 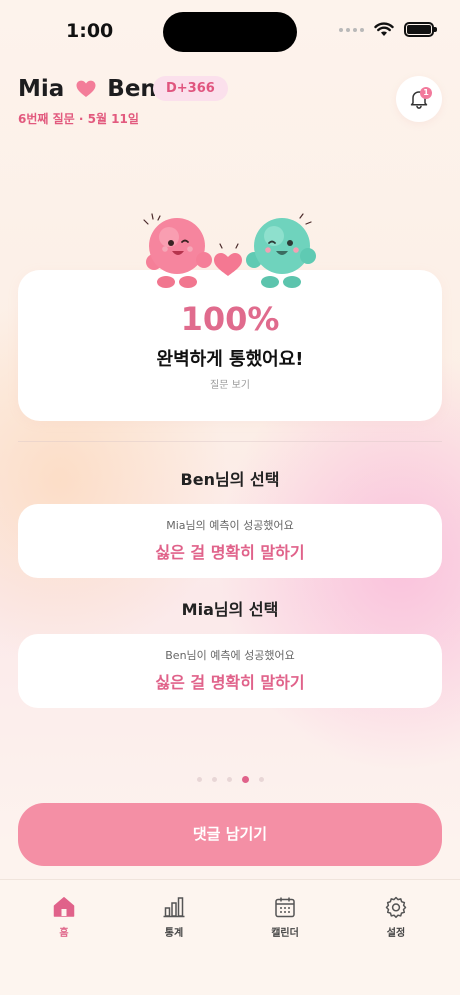 I want to click on status-icons, so click(x=388, y=29).